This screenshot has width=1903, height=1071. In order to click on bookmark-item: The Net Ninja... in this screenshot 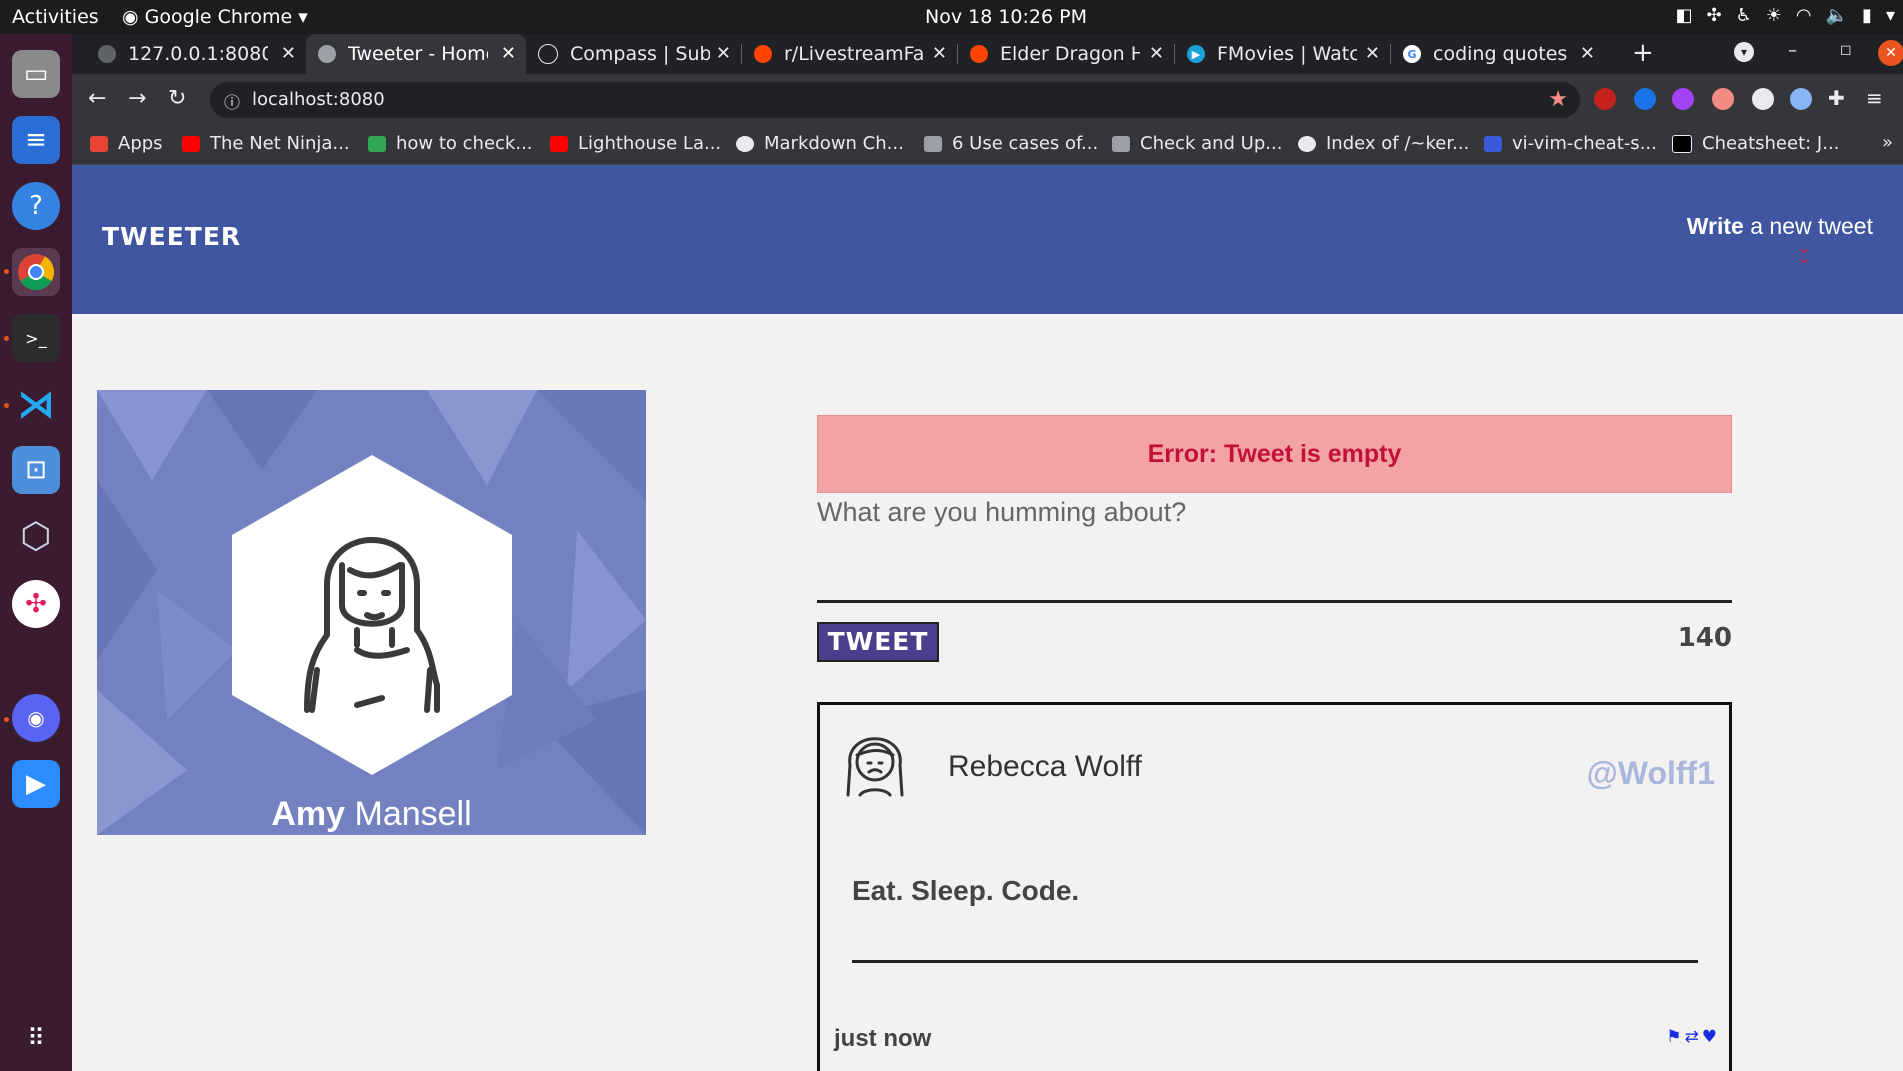, I will do `click(266, 143)`.